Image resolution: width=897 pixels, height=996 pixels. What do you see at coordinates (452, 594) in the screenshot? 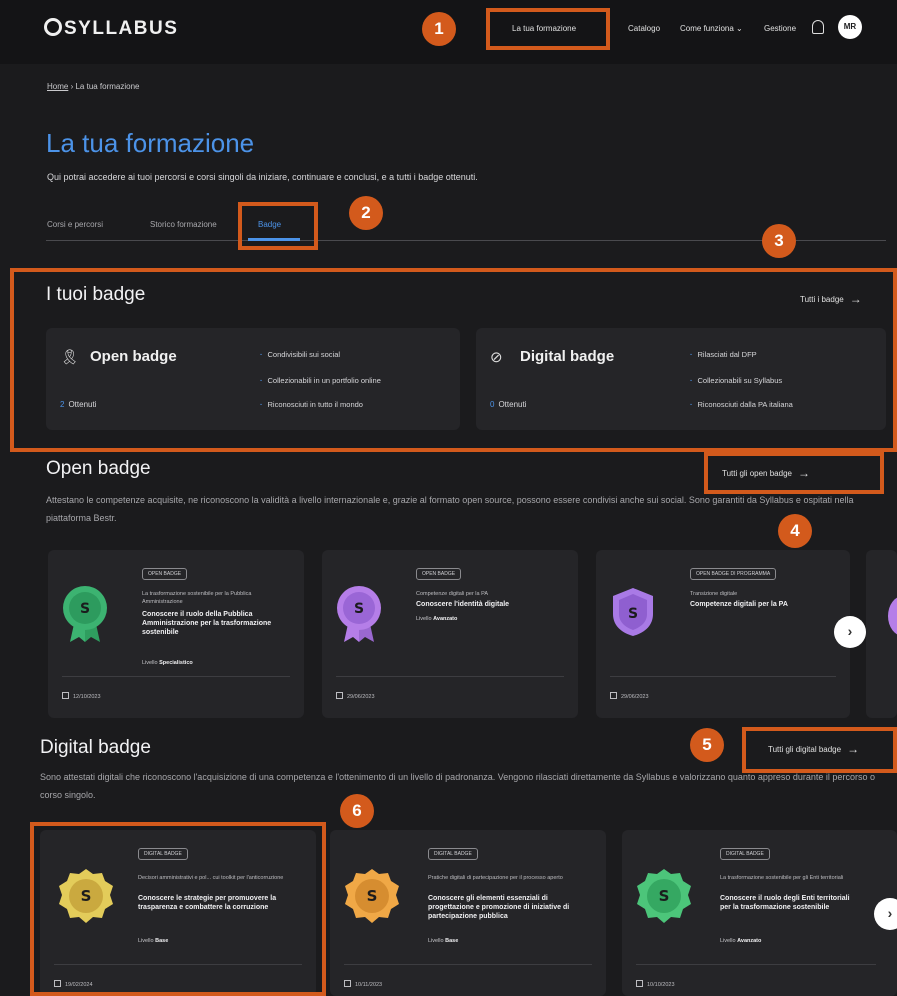
I see `badge-category: Competenze digitali per la PA` at bounding box center [452, 594].